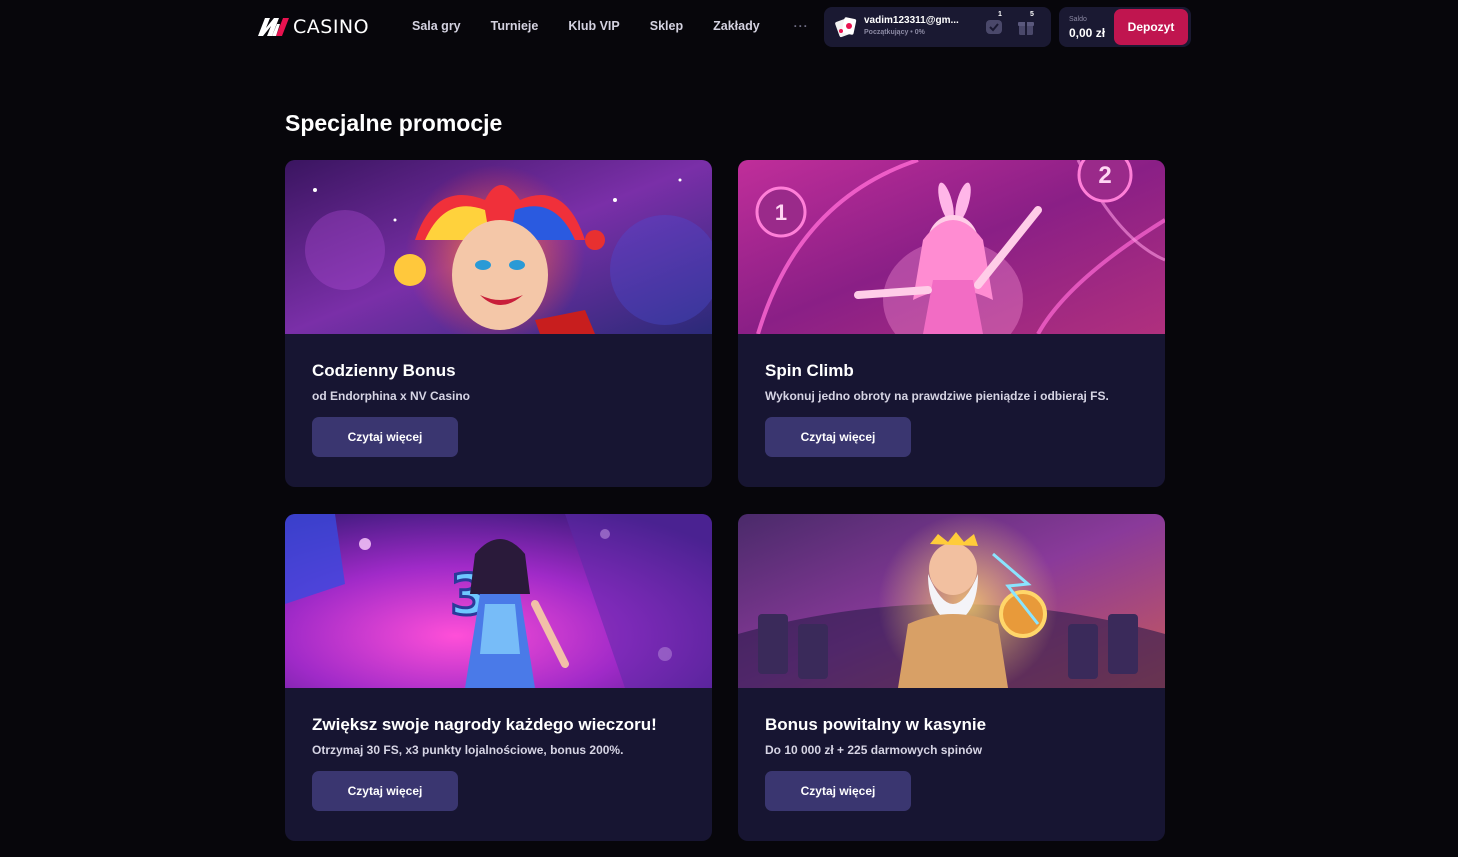 Image resolution: width=1458 pixels, height=857 pixels. I want to click on nav-zaklady: Zakłady, so click(736, 26).